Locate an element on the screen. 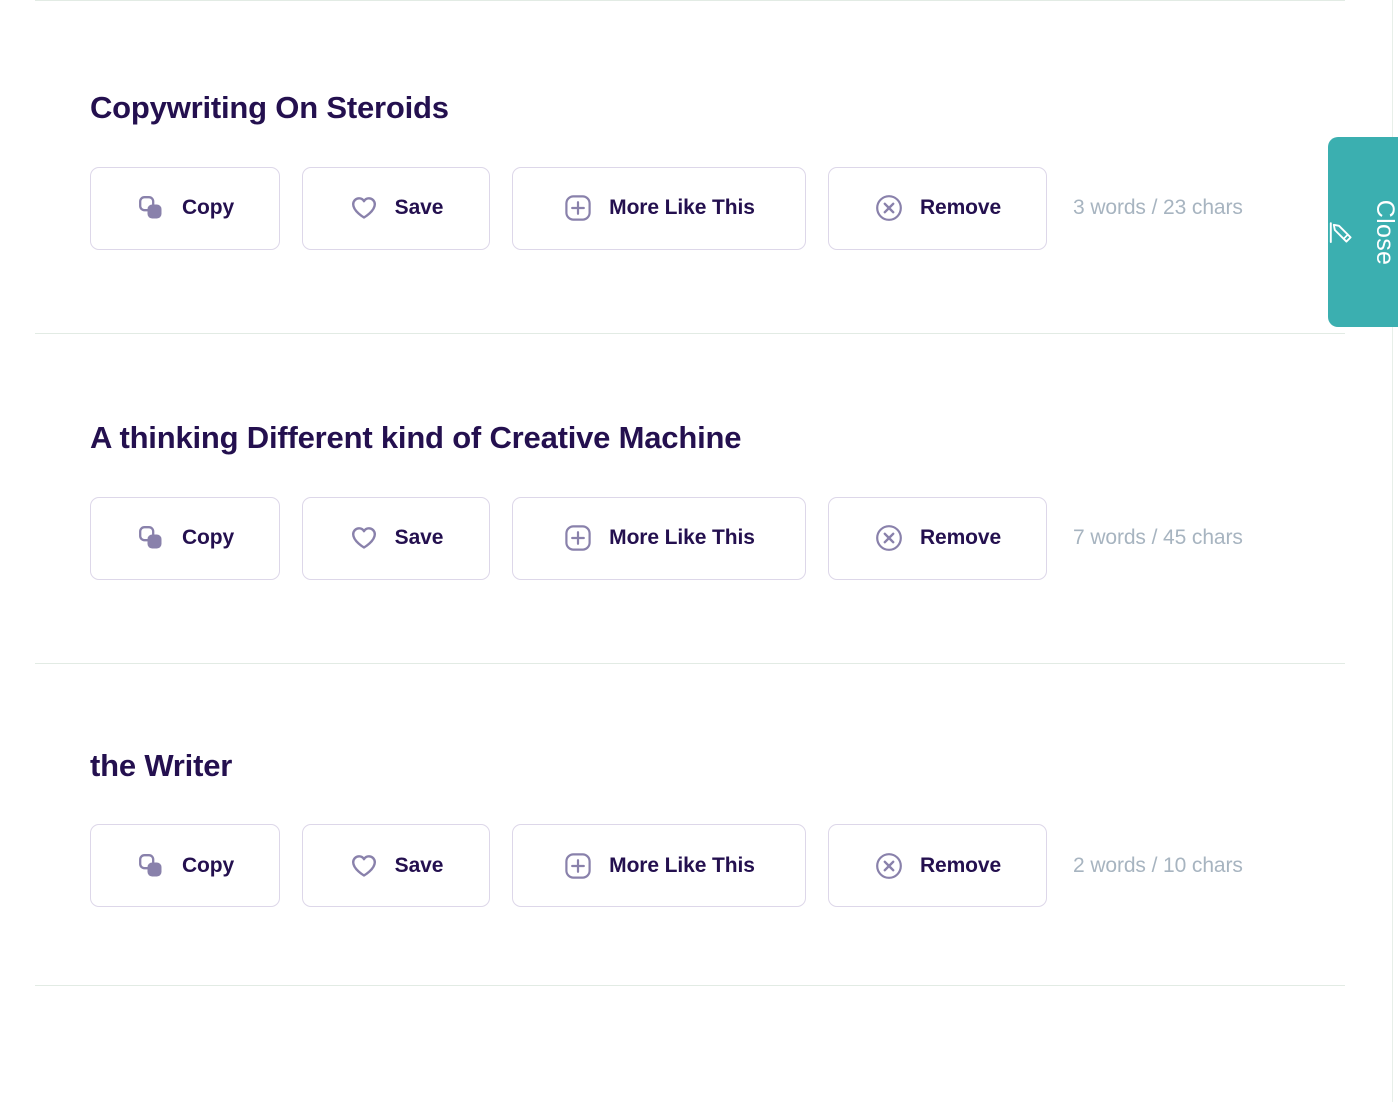 This screenshot has width=1398, height=1102. close-panel-tab-content: Close is located at coordinates (1363, 232).